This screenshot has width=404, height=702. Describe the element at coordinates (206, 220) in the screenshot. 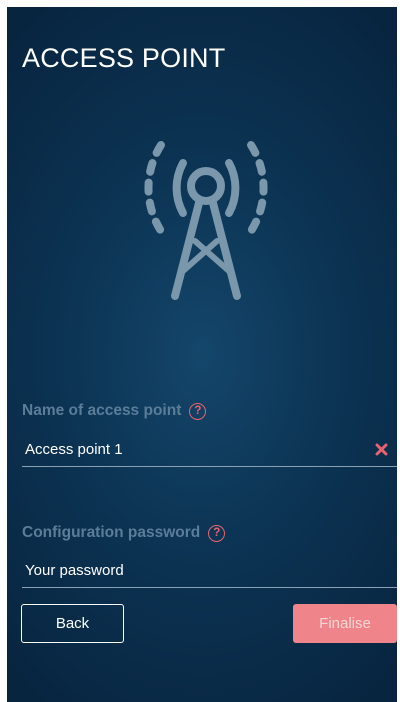

I see `radio-tower-icon` at that location.